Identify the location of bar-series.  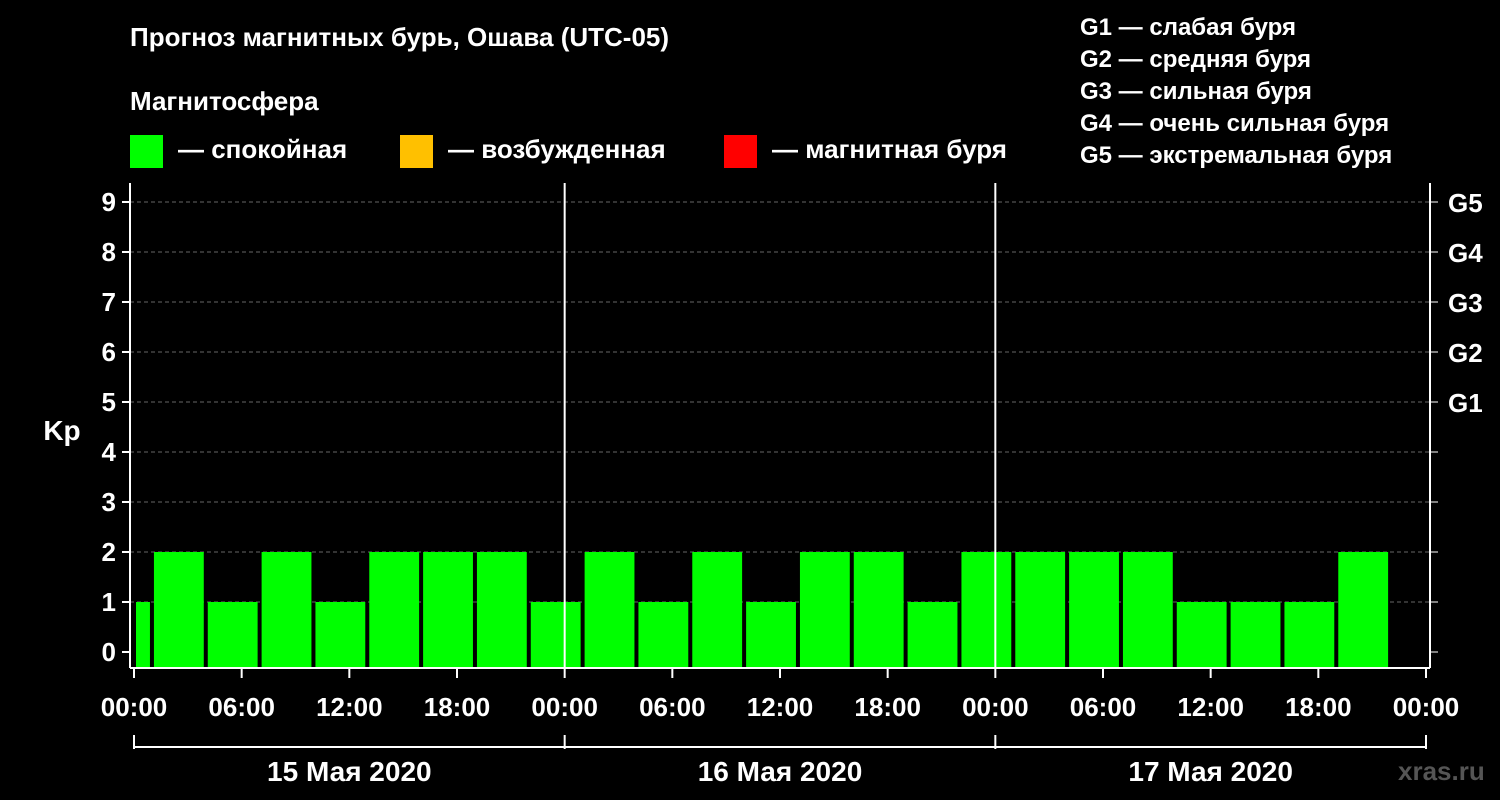
(762, 610).